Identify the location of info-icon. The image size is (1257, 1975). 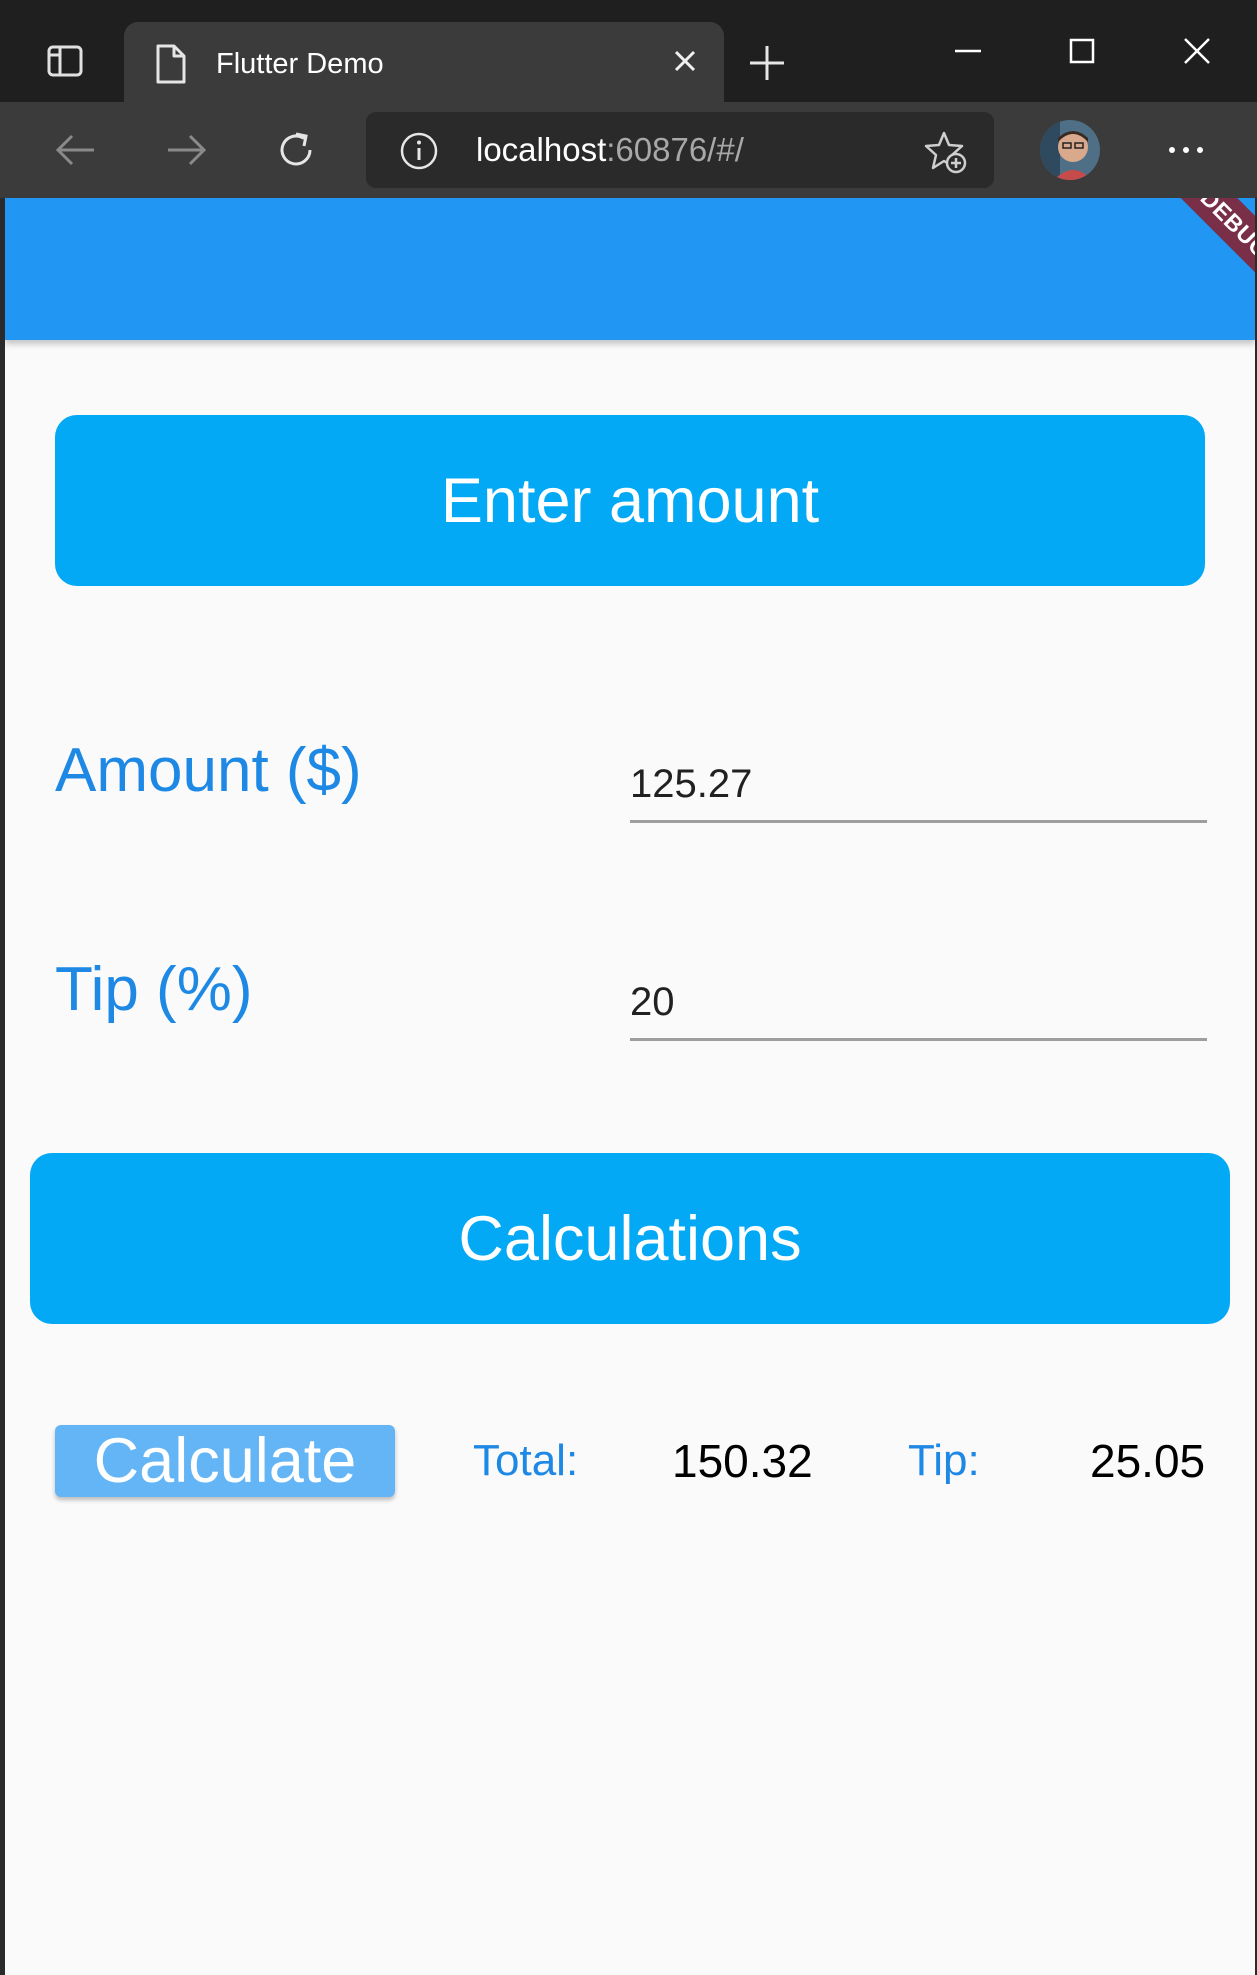
(419, 151).